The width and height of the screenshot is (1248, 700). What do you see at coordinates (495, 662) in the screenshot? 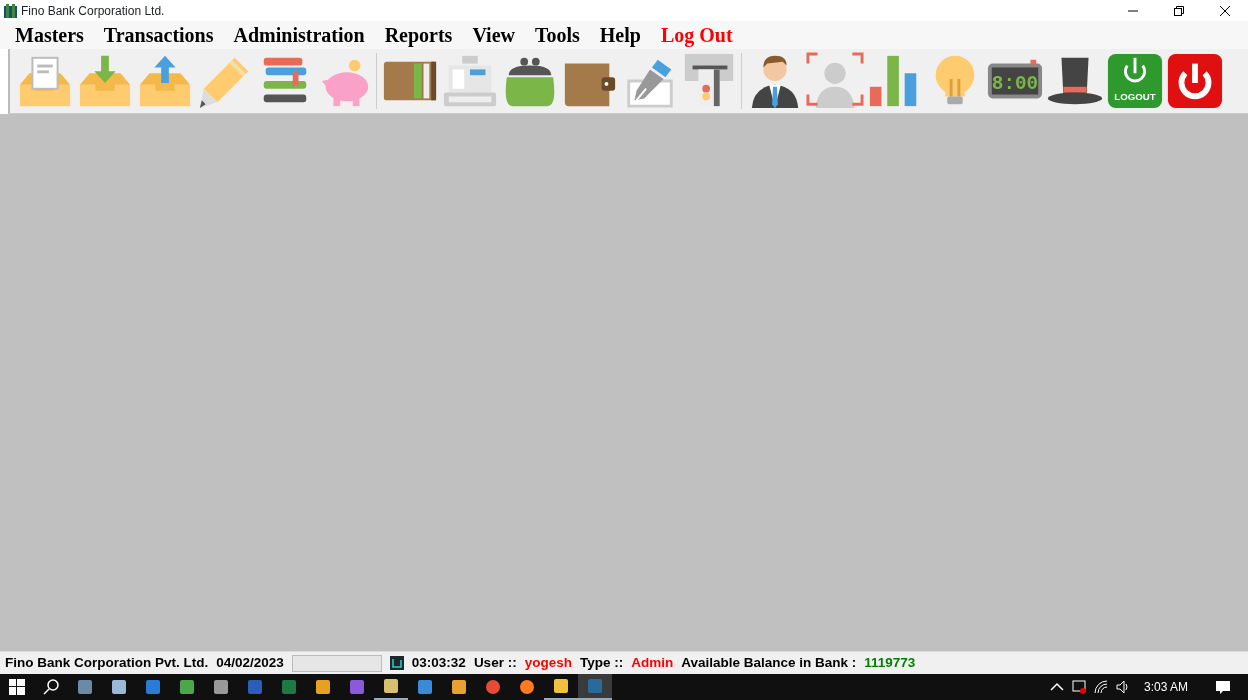
I see `status-text: User ::` at bounding box center [495, 662].